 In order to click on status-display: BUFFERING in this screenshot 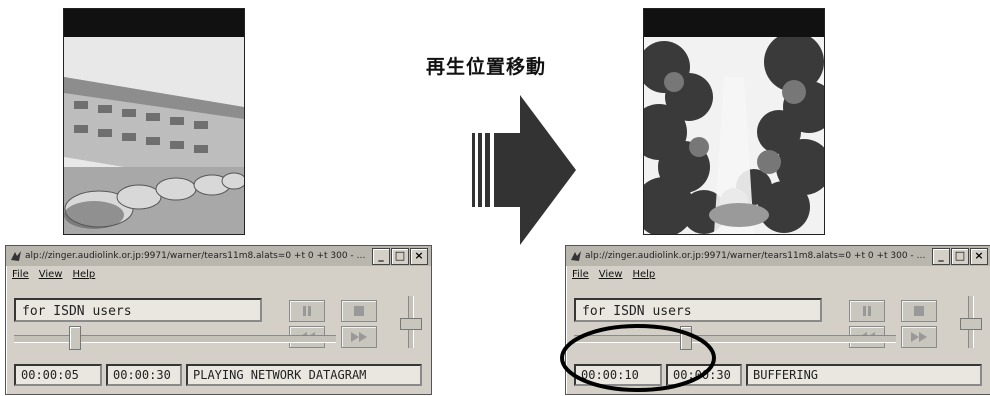, I will do `click(864, 375)`.